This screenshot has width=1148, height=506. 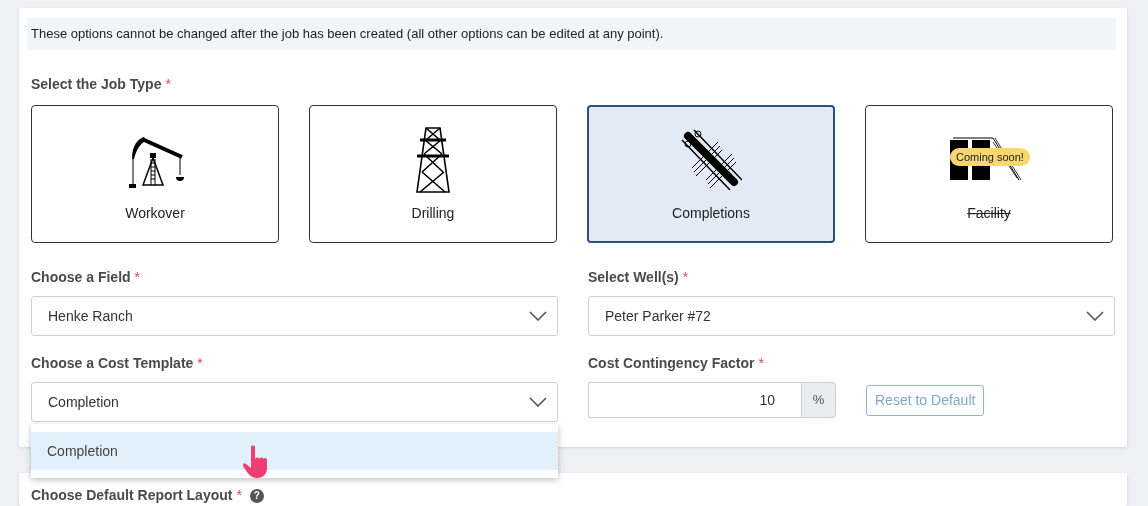 I want to click on notice-text: These options cannot be changed after the job has been created (all other options can be edited at any point)., so click(x=571, y=34).